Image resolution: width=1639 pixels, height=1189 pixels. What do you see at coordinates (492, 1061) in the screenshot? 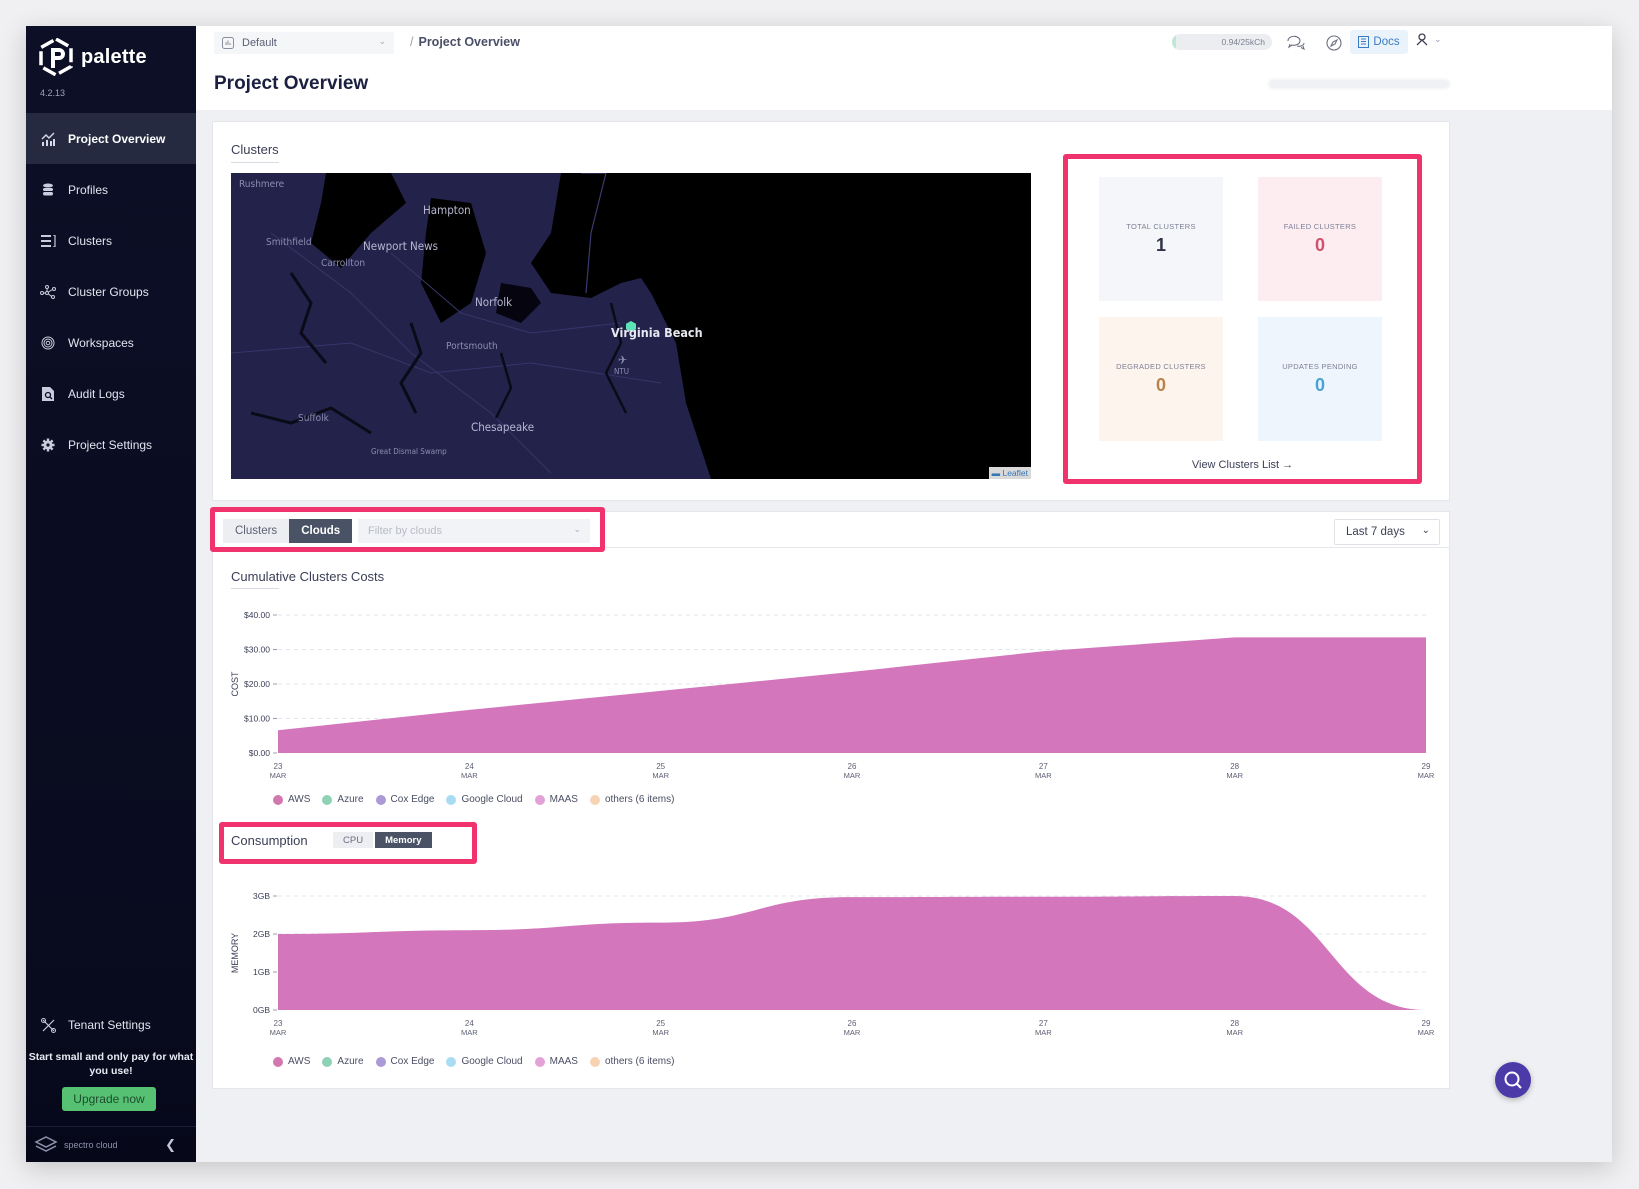
I see `legend-label: Google Cloud` at bounding box center [492, 1061].